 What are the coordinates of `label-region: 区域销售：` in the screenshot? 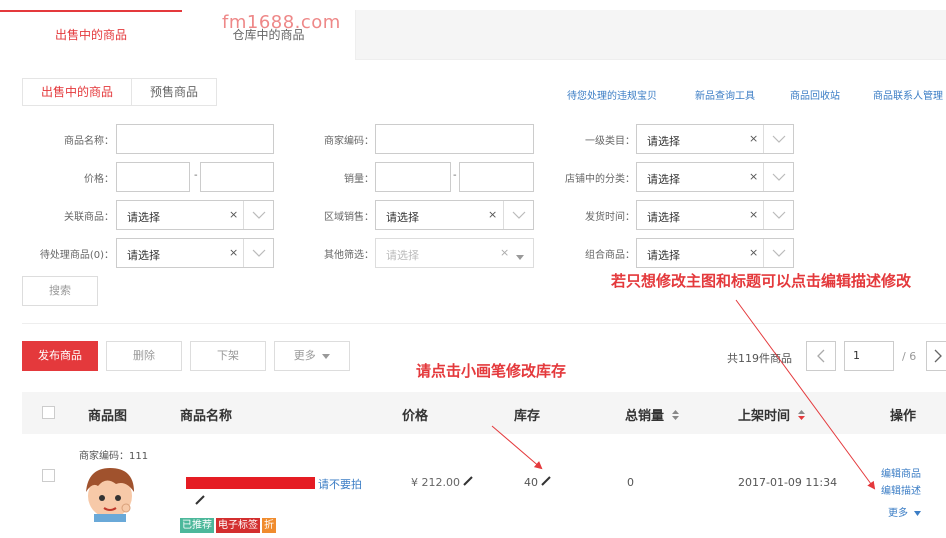 It's located at (349, 217).